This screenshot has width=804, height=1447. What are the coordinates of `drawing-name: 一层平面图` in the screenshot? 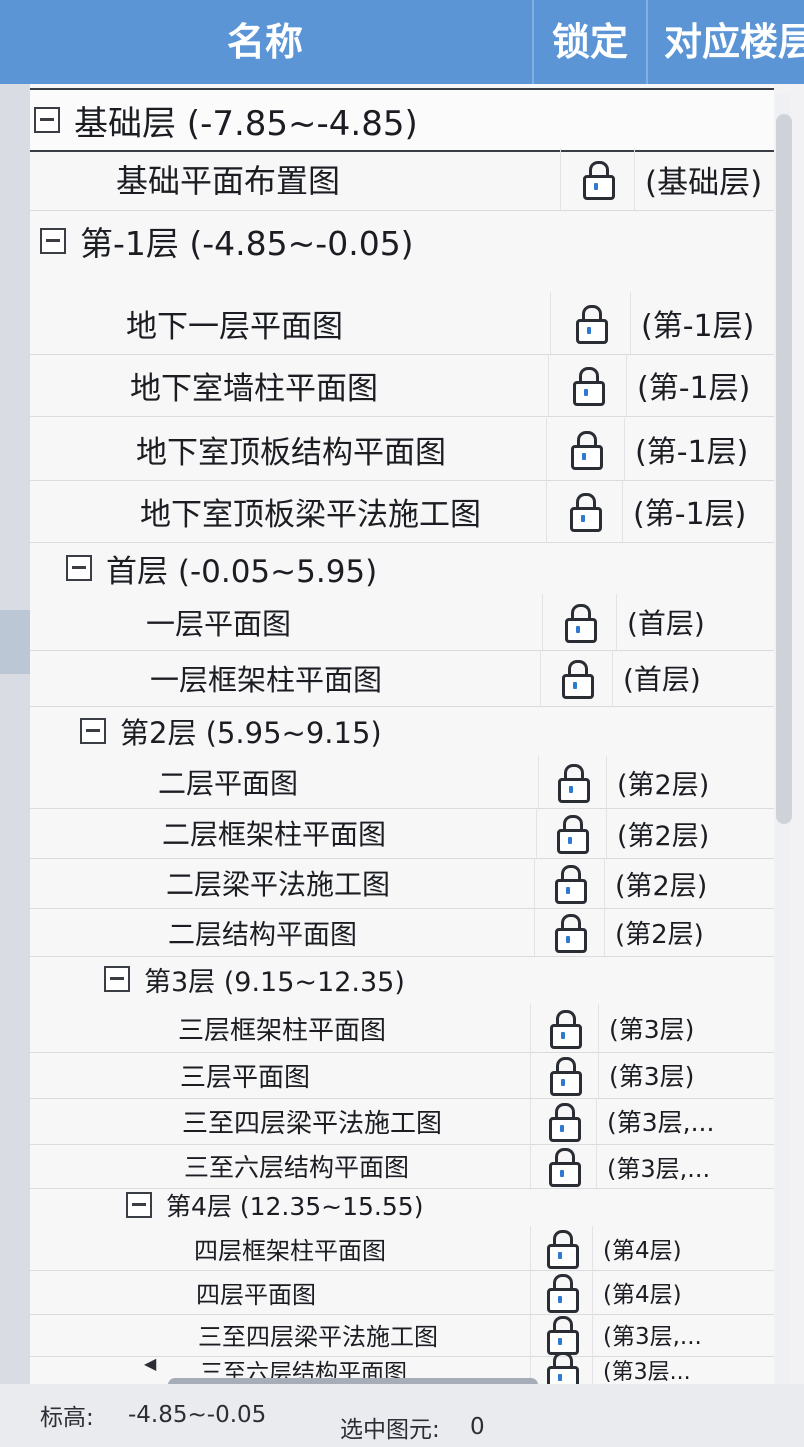 It's located at (219, 624).